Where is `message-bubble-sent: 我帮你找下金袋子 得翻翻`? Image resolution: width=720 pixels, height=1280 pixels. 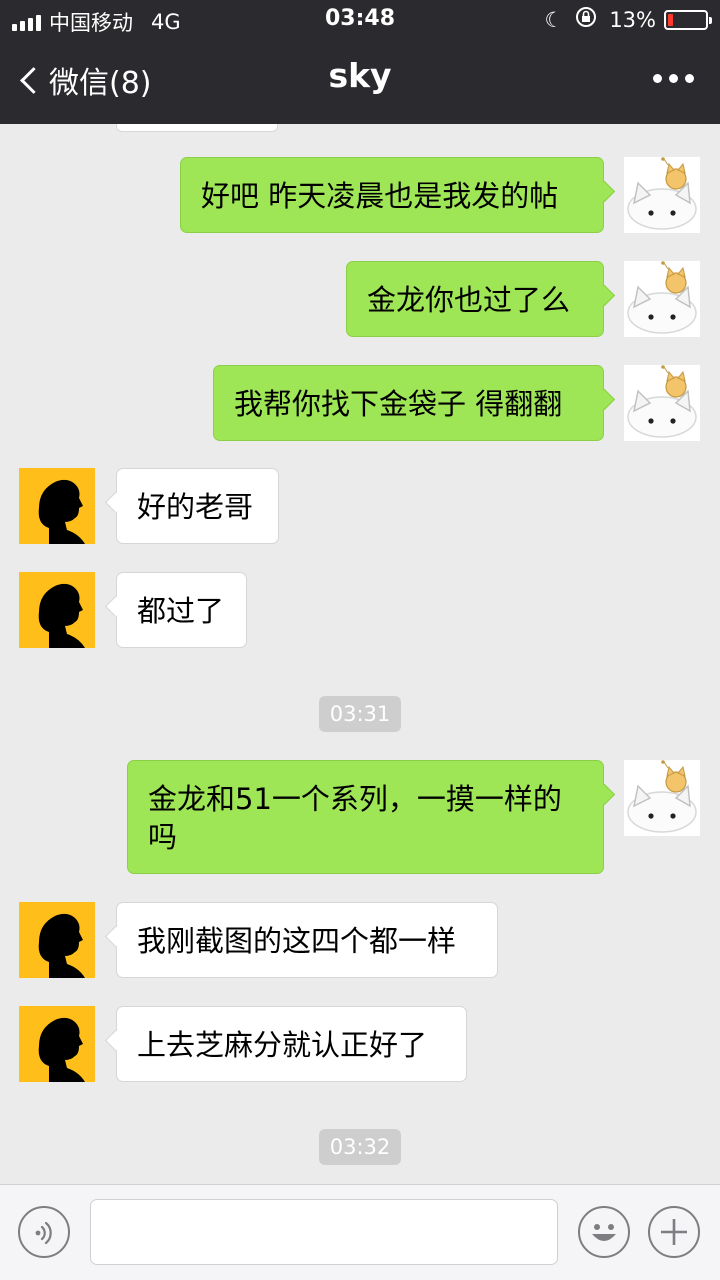
message-bubble-sent: 我帮你找下金袋子 得翻翻 is located at coordinates (408, 403).